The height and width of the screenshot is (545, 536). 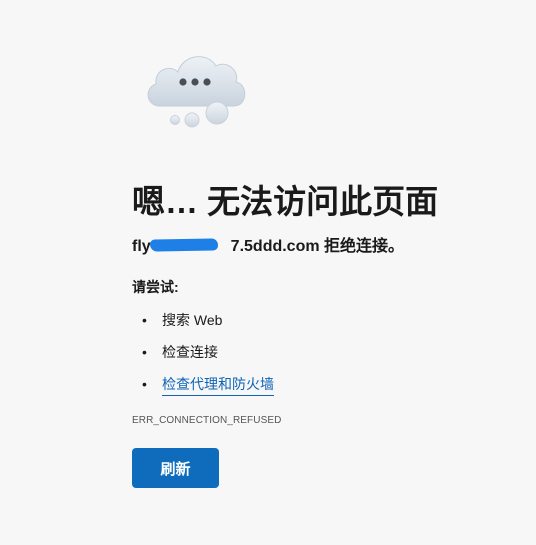 I want to click on redaction-mark, so click(x=184, y=245).